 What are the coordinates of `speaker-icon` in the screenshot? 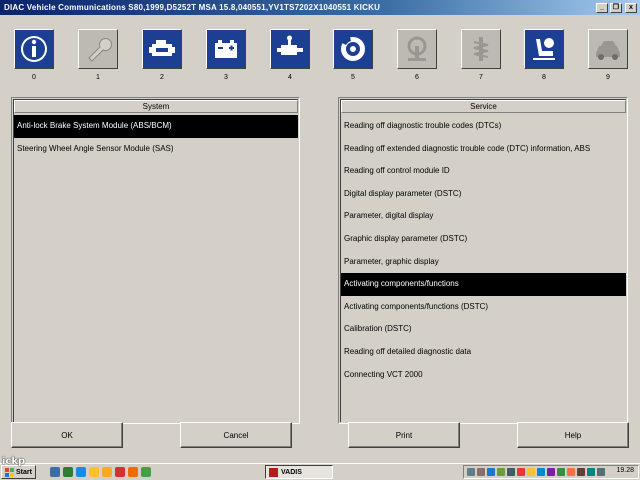 It's located at (601, 472).